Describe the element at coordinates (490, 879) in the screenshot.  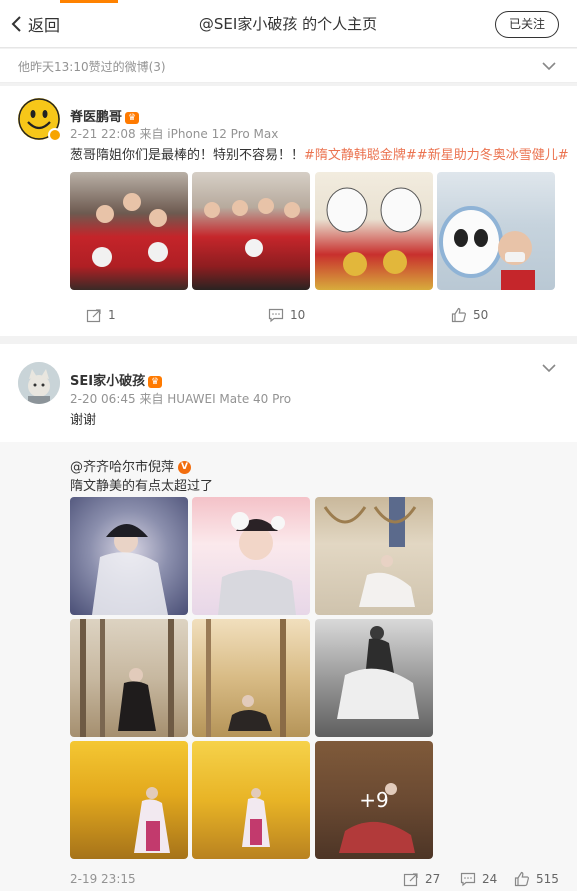
I see `comment-count: 24` at that location.